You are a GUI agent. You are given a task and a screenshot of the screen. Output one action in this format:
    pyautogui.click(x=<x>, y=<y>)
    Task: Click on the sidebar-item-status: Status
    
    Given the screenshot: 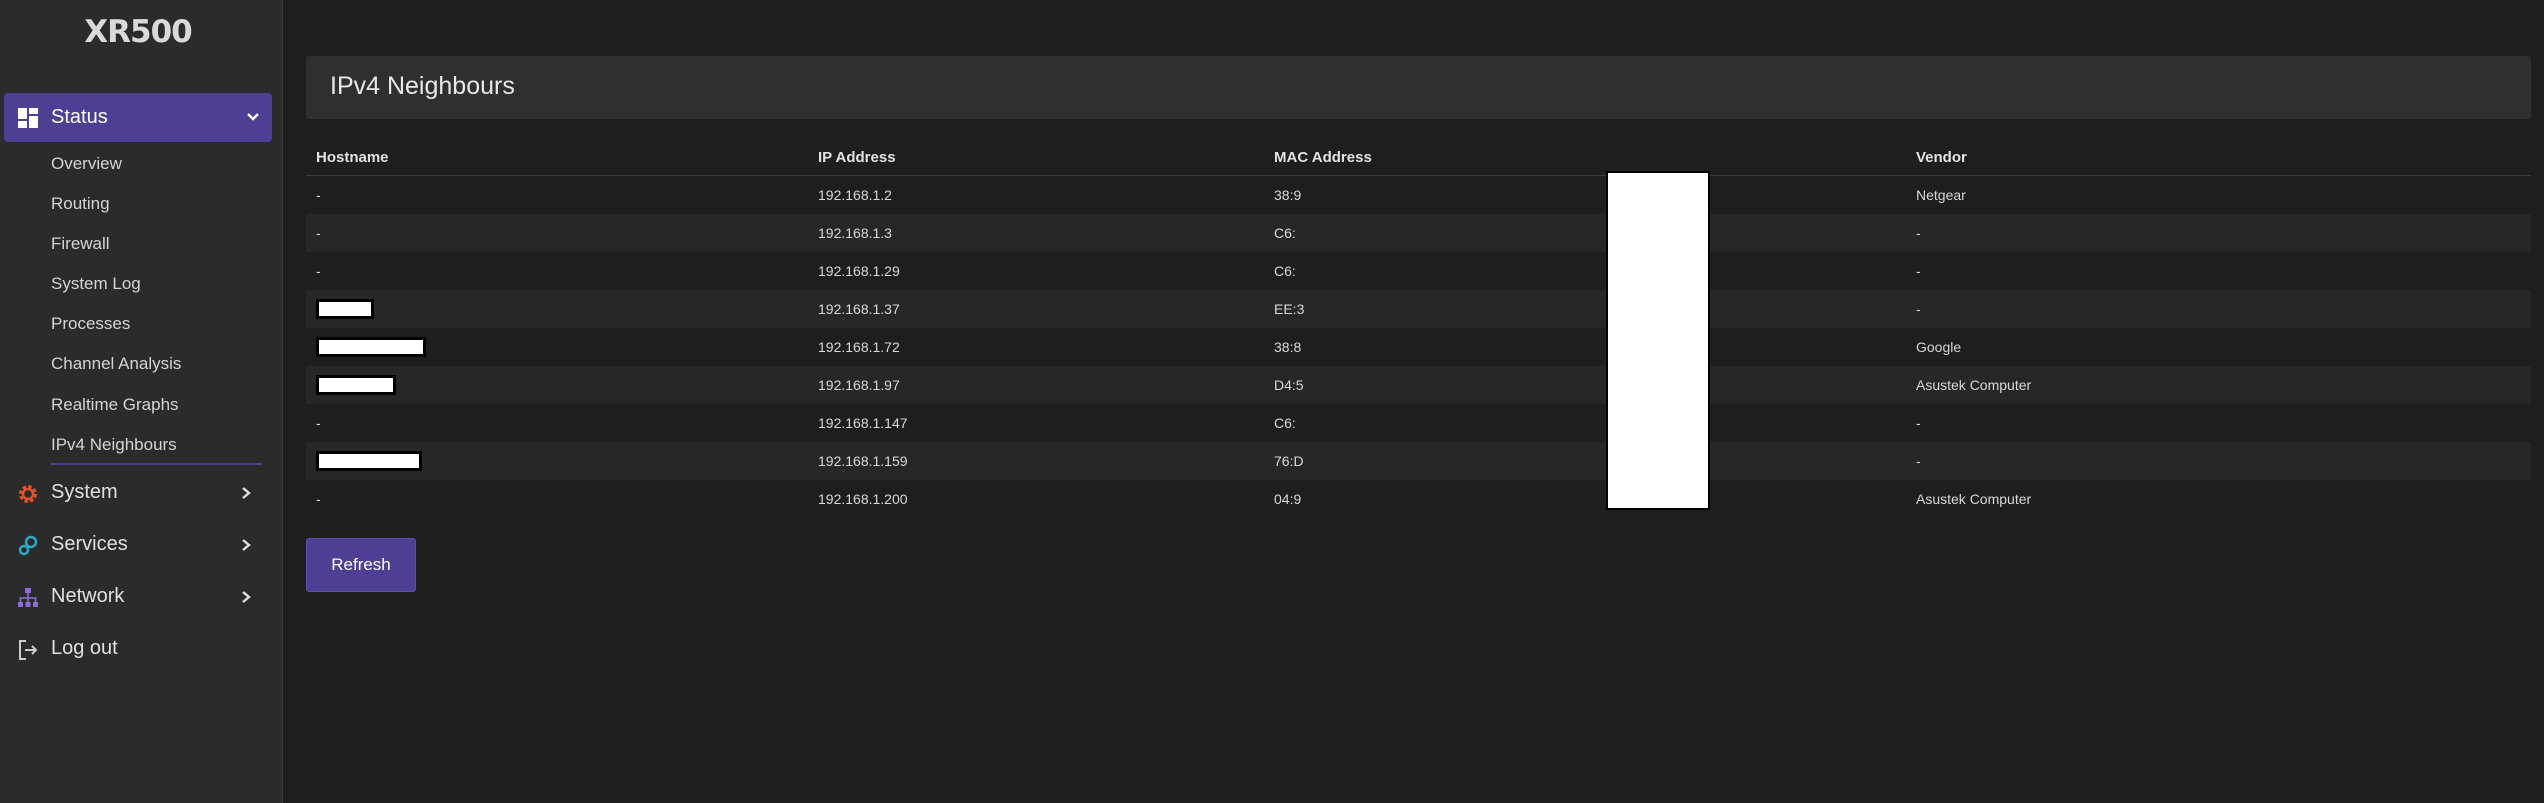 What is the action you would take?
    pyautogui.click(x=138, y=117)
    